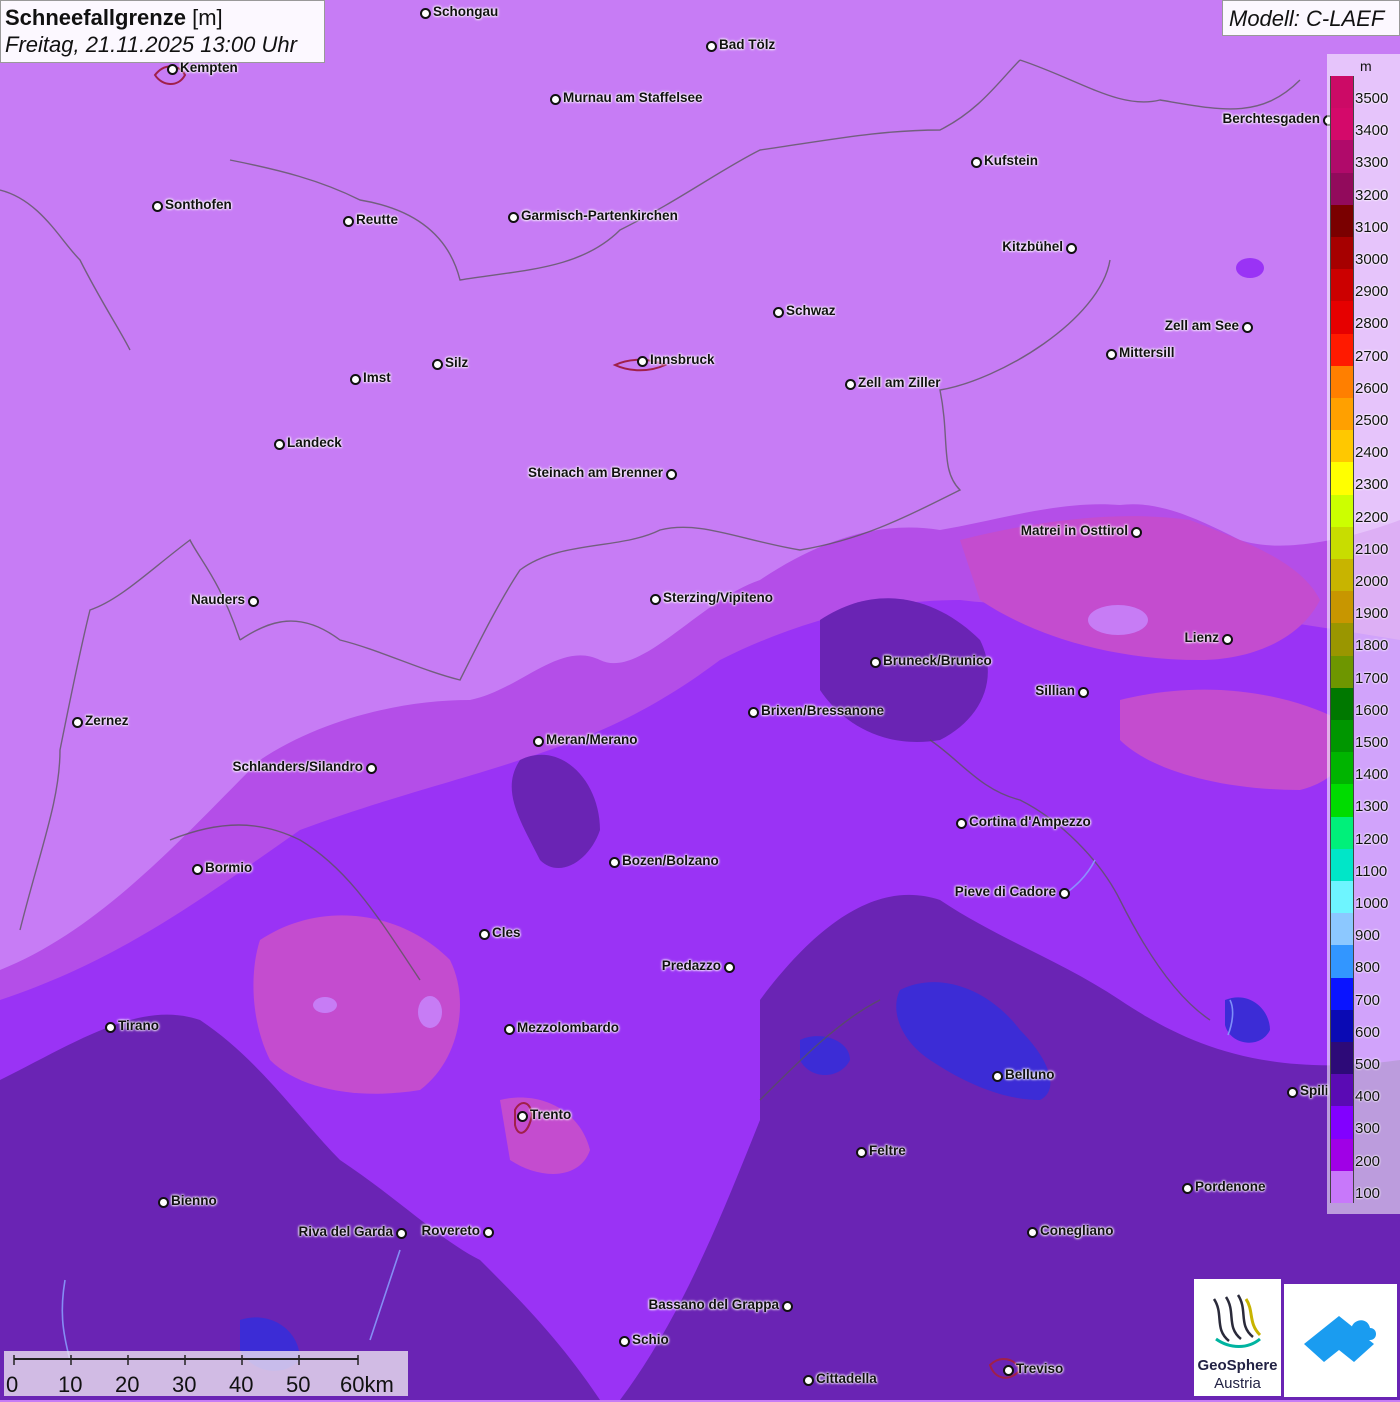 The image size is (1400, 1402). Describe the element at coordinates (691, 965) in the screenshot. I see `city-label: Predazzo` at that location.